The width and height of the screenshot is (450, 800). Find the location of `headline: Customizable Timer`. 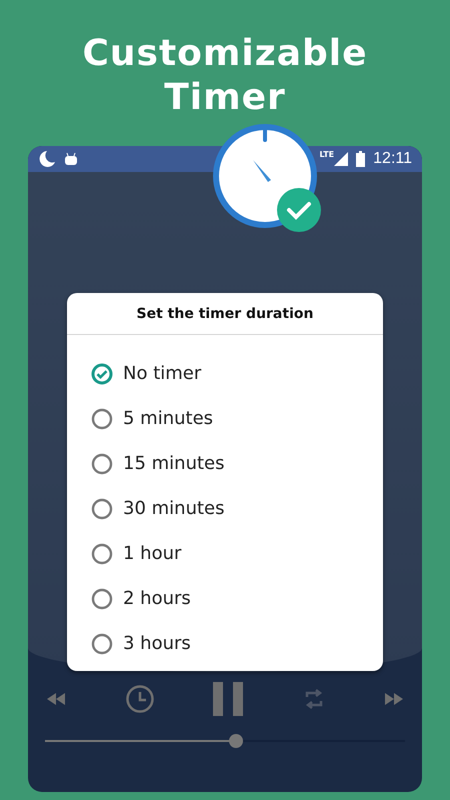

headline: Customizable Timer is located at coordinates (225, 76).